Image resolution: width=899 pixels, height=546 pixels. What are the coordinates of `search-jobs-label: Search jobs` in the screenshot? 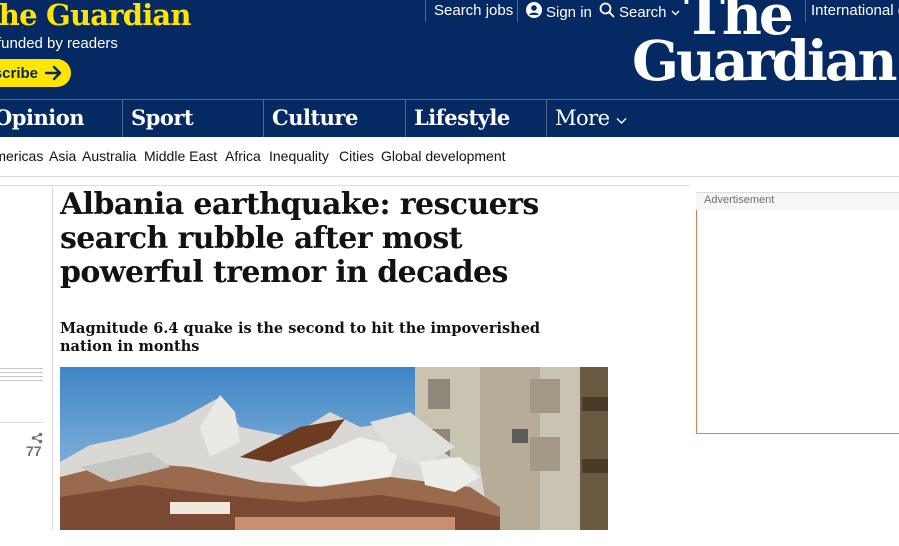 It's located at (474, 10).